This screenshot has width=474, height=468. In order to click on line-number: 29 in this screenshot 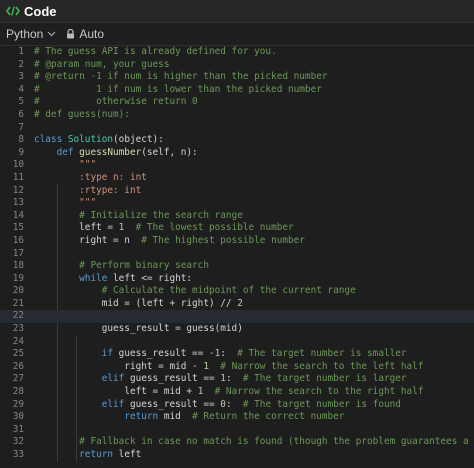, I will do `click(18, 404)`.